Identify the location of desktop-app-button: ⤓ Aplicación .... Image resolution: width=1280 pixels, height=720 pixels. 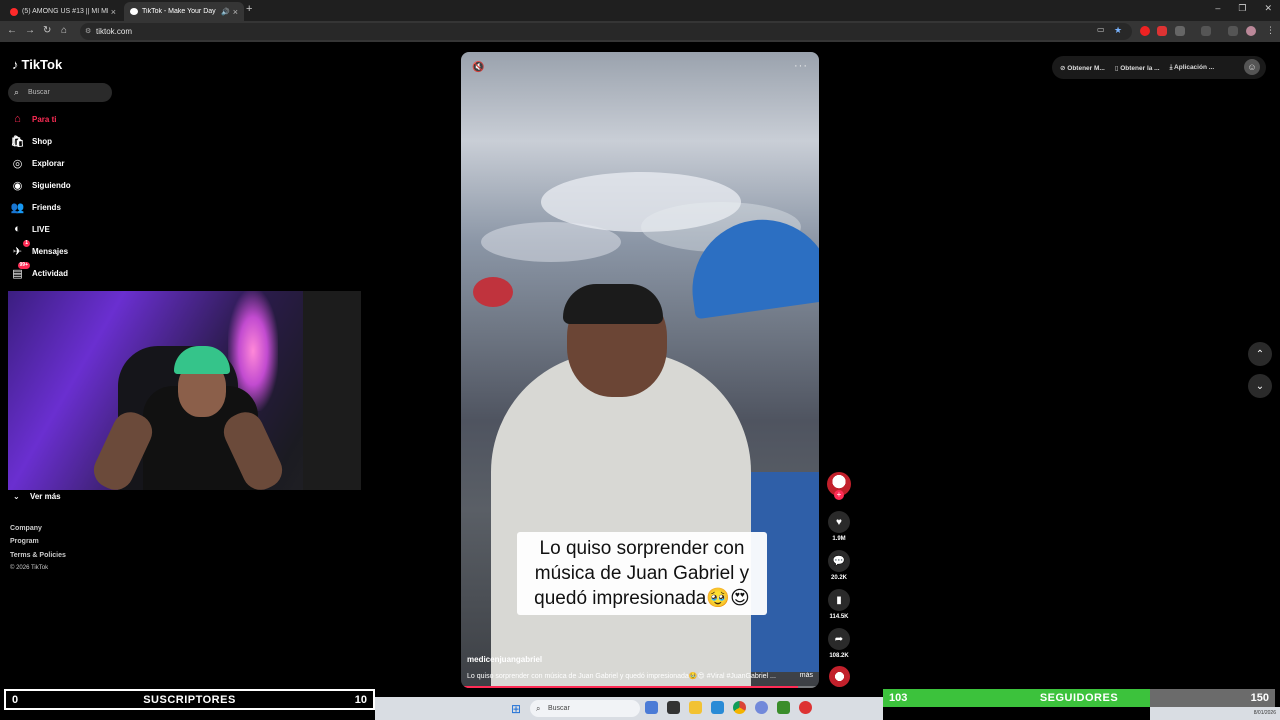
(1192, 68).